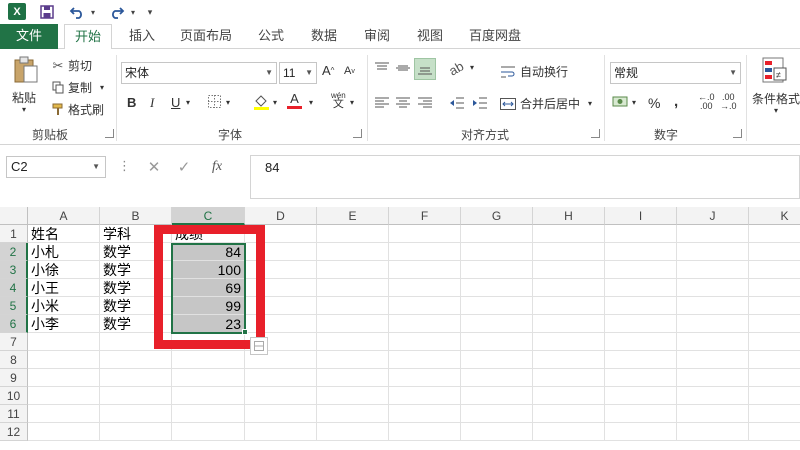 The width and height of the screenshot is (800, 450). I want to click on tab-home: 开始, so click(88, 37).